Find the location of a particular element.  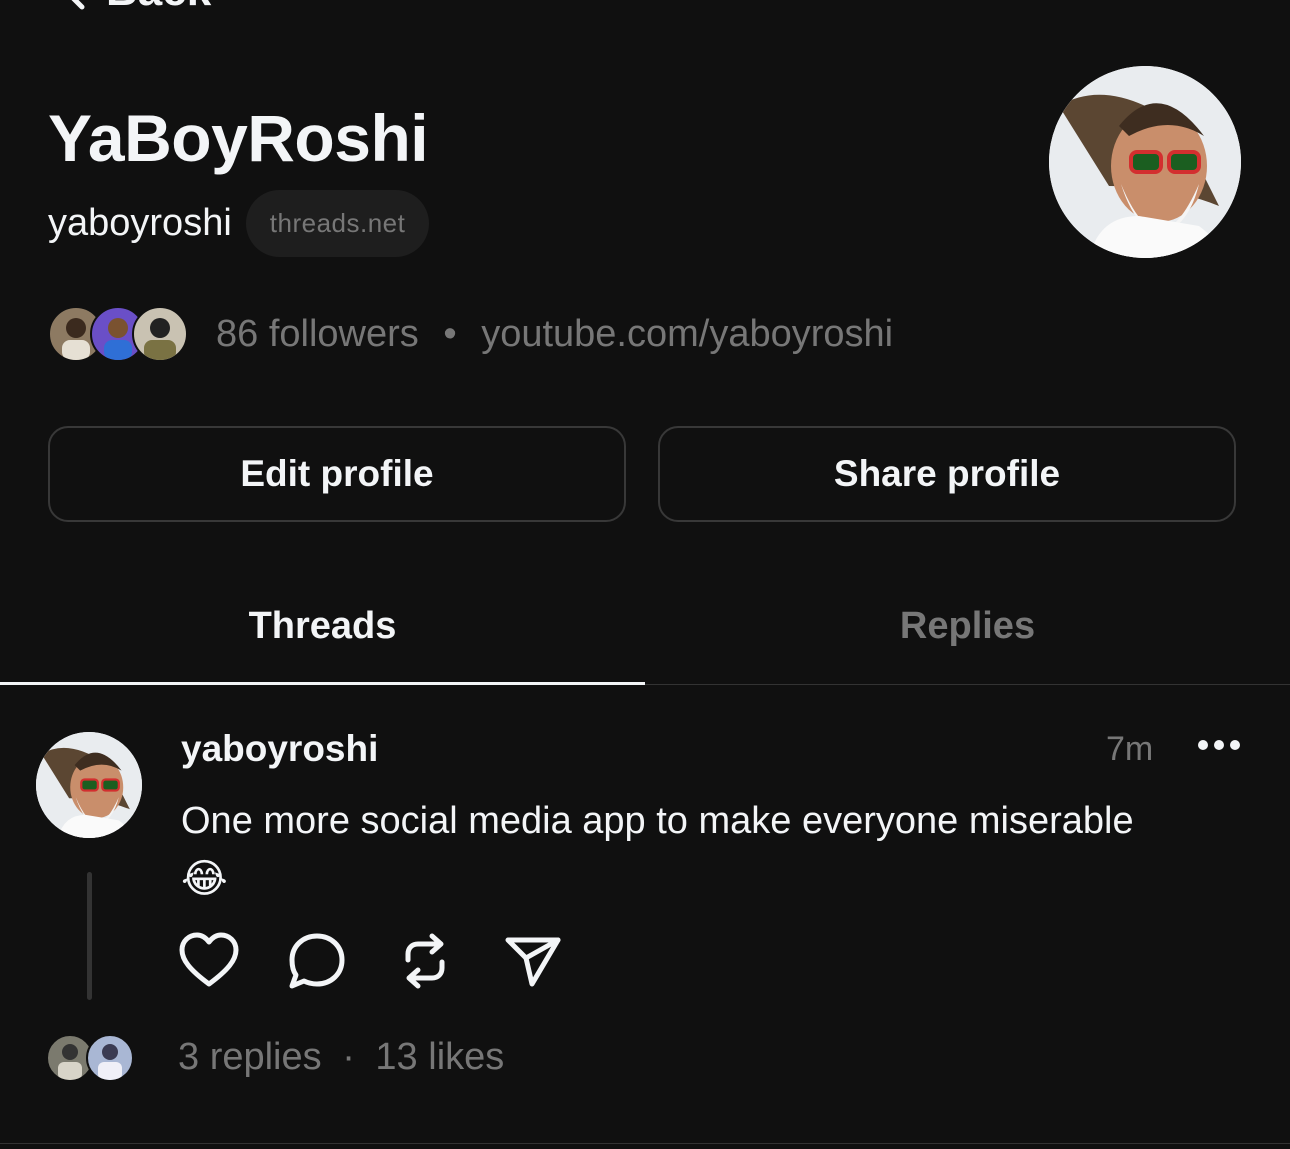

thread-line is located at coordinates (89, 936).